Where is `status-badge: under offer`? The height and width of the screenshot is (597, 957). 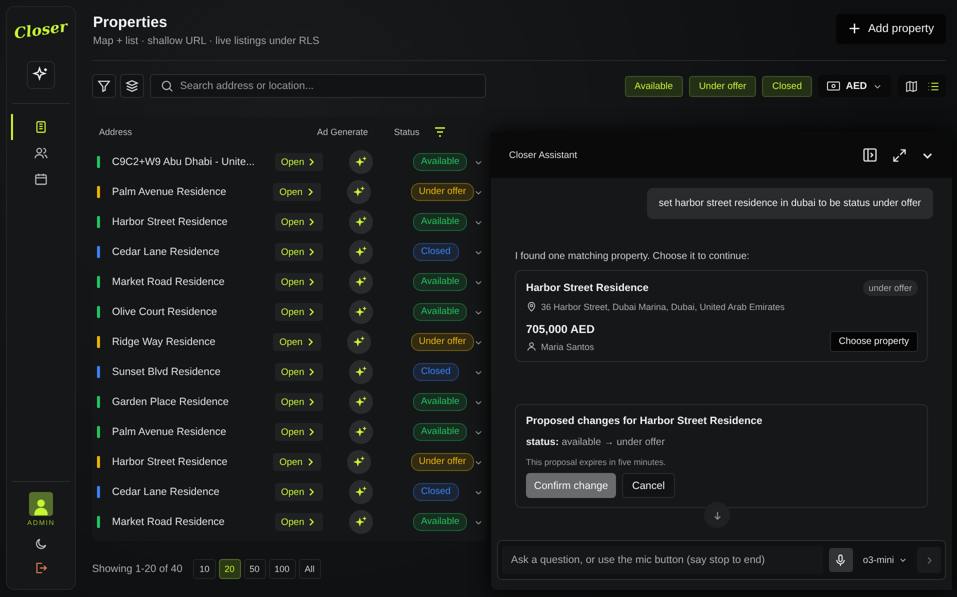
status-badge: under offer is located at coordinates (890, 288).